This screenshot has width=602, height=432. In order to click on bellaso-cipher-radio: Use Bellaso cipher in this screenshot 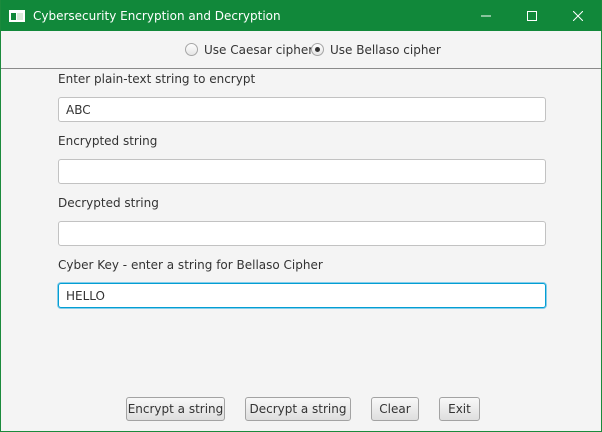, I will do `click(376, 49)`.